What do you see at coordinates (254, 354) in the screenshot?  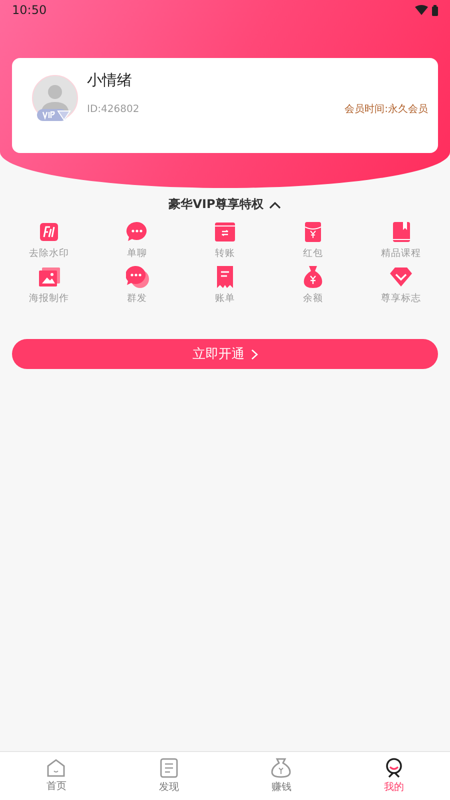 I see `chevron-right-icon` at bounding box center [254, 354].